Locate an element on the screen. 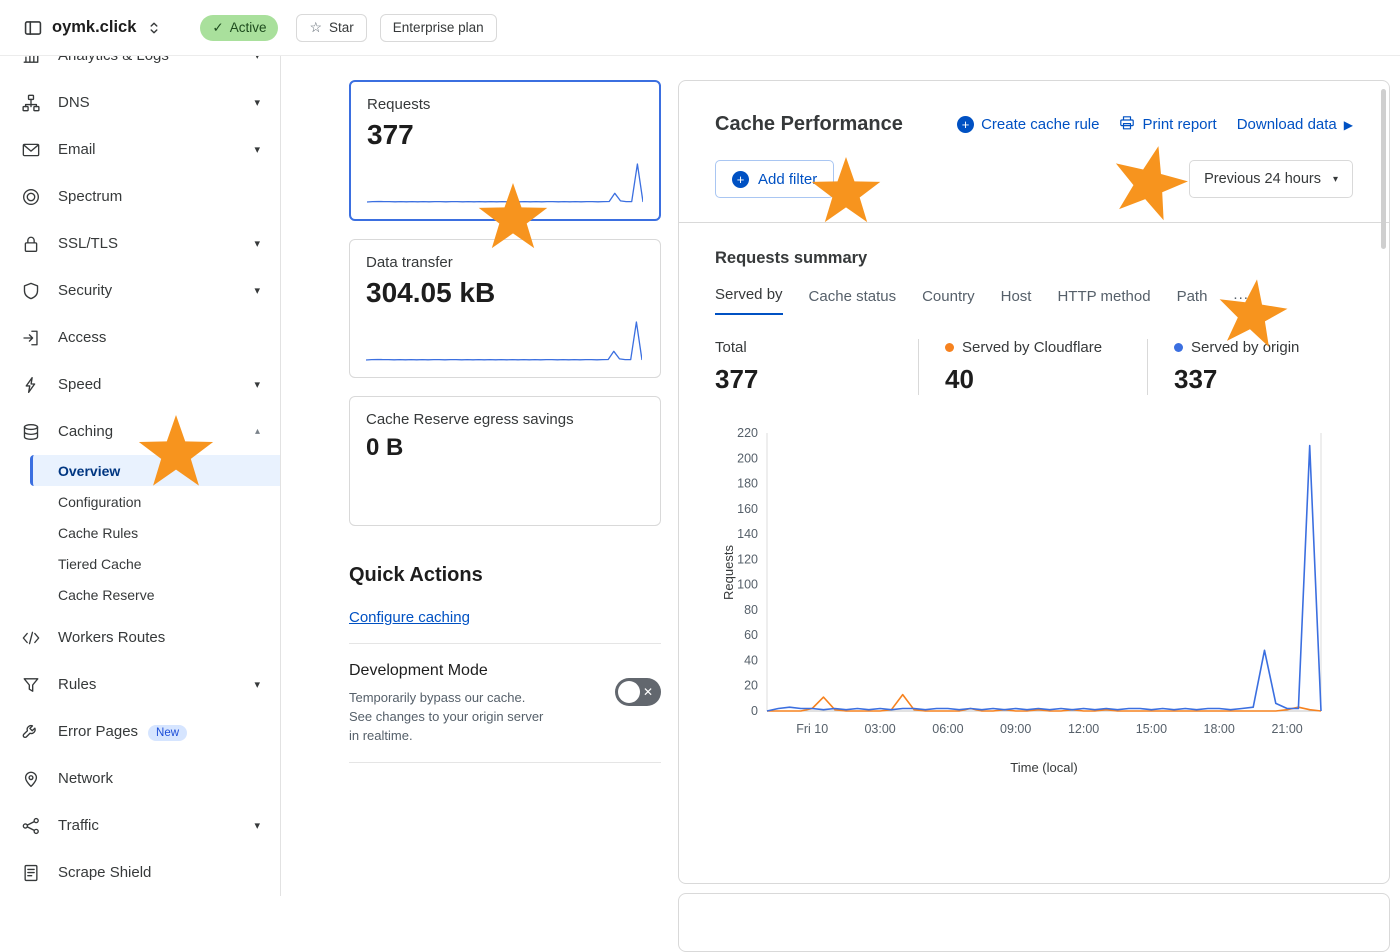 Image resolution: width=1400 pixels, height=952 pixels. dev-mode-title: Development Mode is located at coordinates (418, 670).